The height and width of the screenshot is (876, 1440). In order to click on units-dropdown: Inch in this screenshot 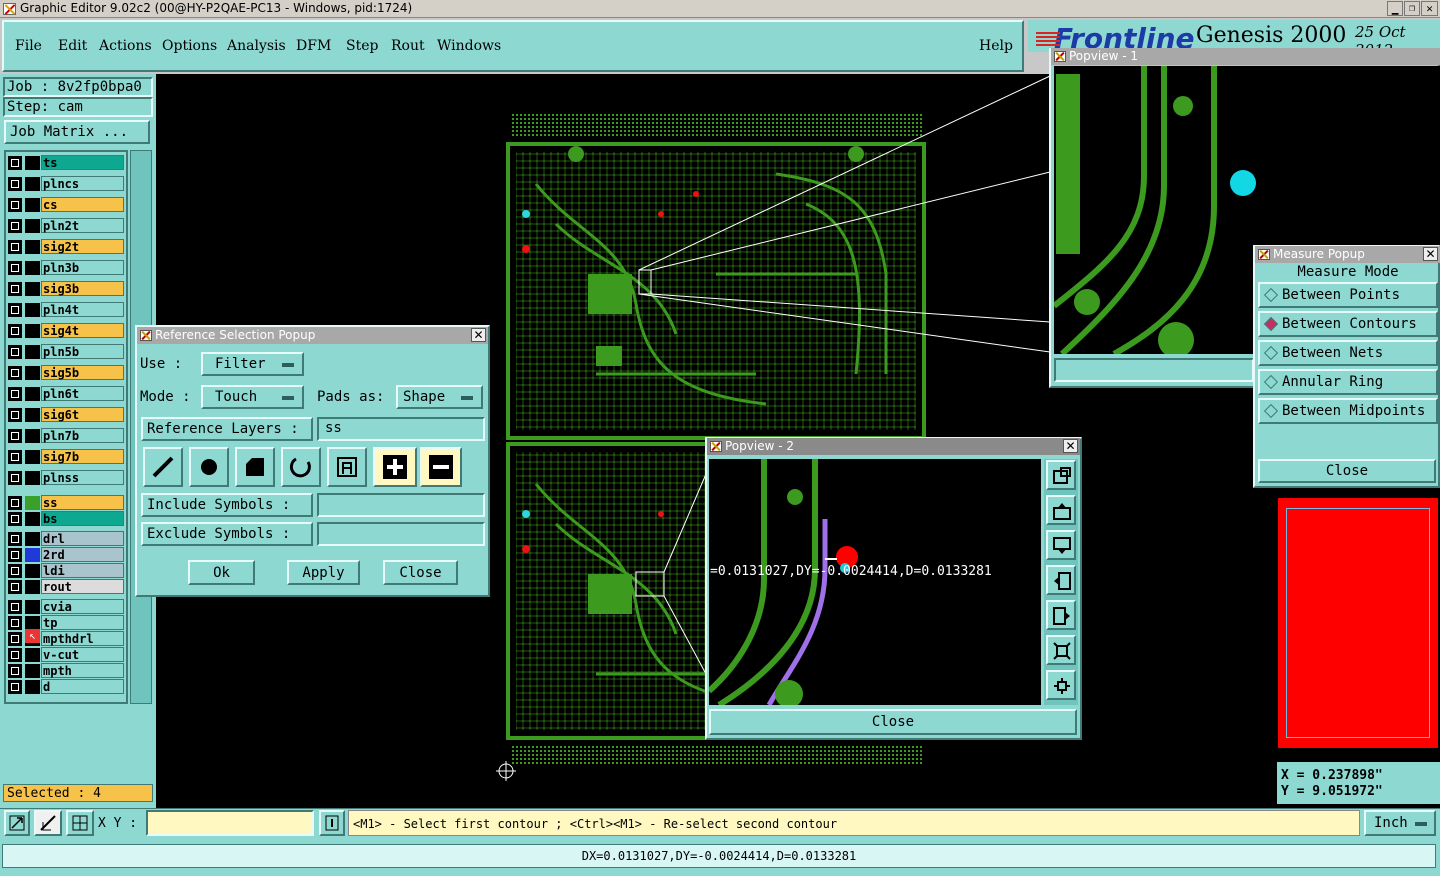, I will do `click(1400, 823)`.